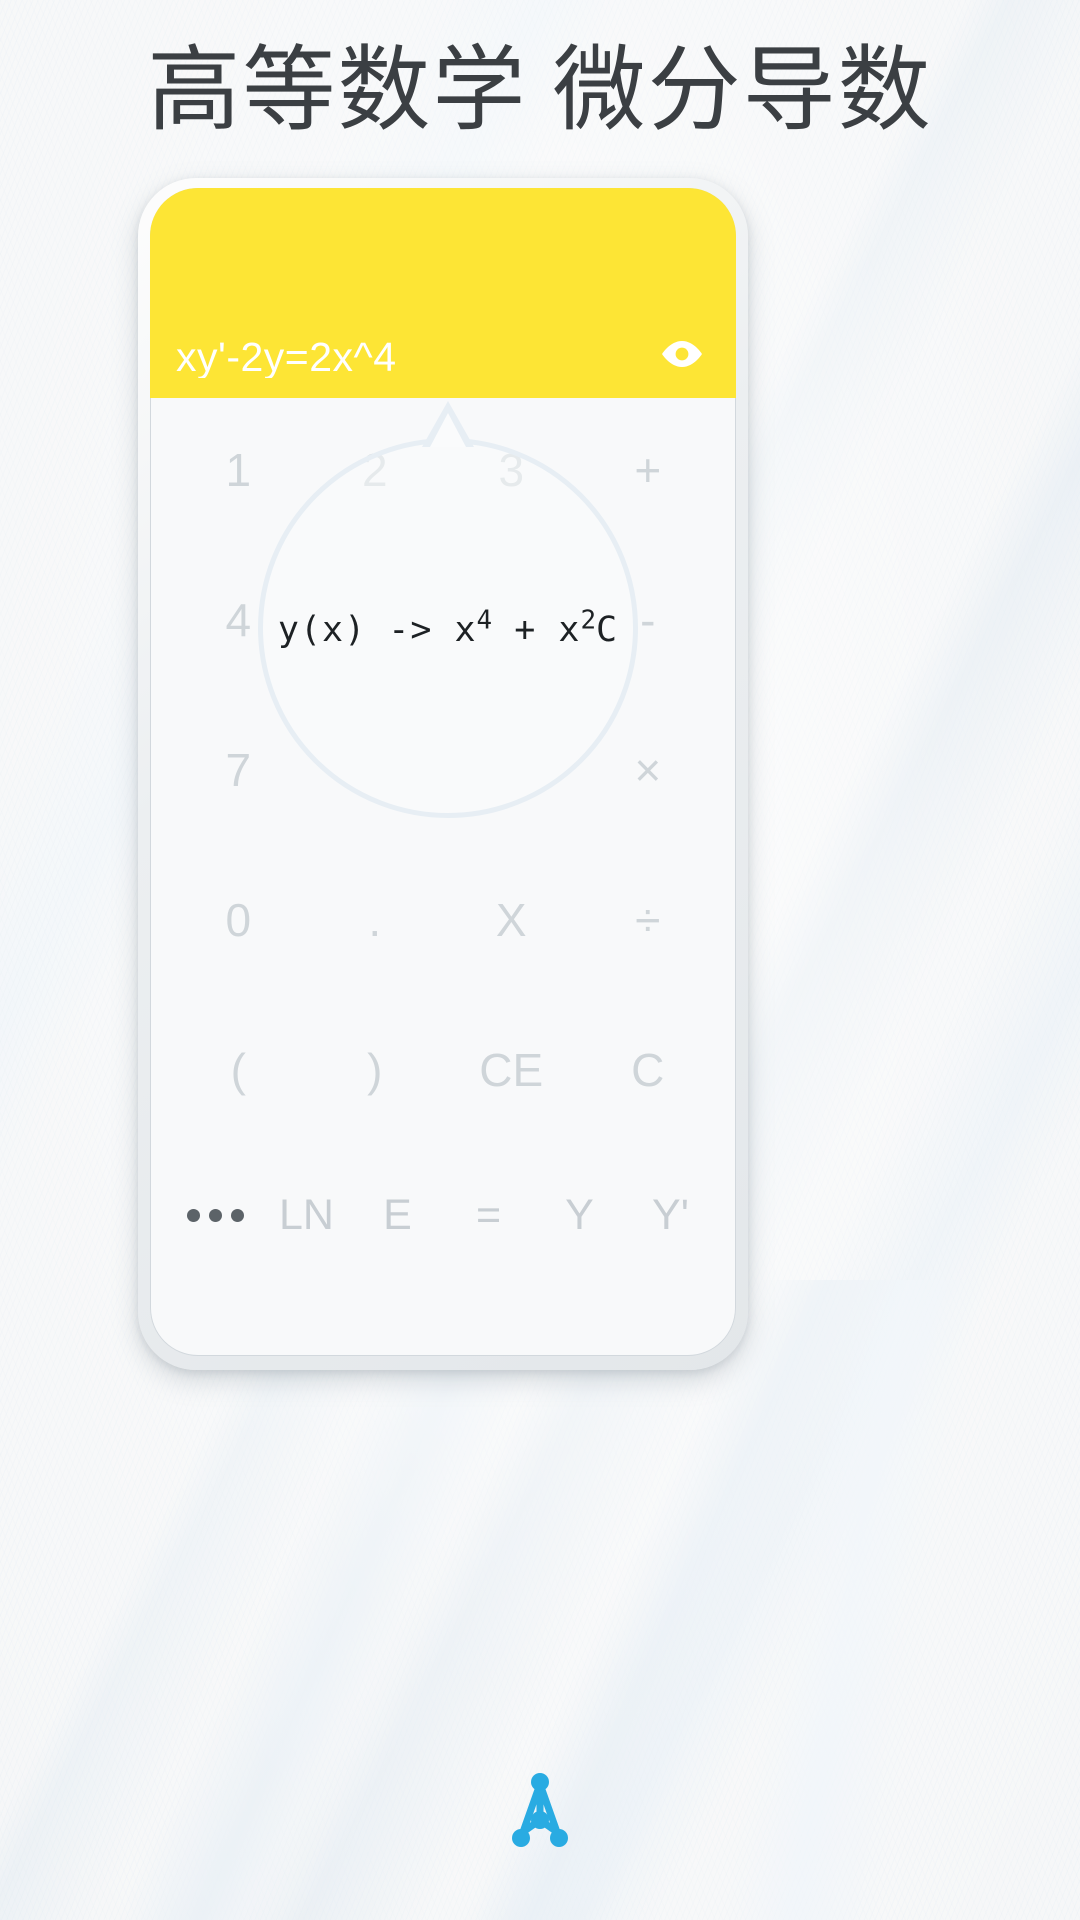 Image resolution: width=1080 pixels, height=1920 pixels. Describe the element at coordinates (488, 1215) in the screenshot. I see `key-equals: =` at that location.